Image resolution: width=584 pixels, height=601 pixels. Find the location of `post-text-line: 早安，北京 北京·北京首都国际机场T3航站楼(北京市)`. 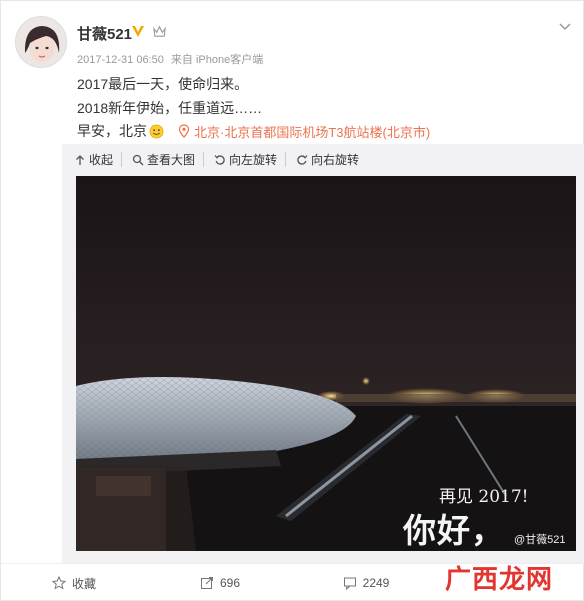

post-text-line: 早安，北京 北京·北京首都国际机场T3航站楼(北京市) is located at coordinates (253, 131).